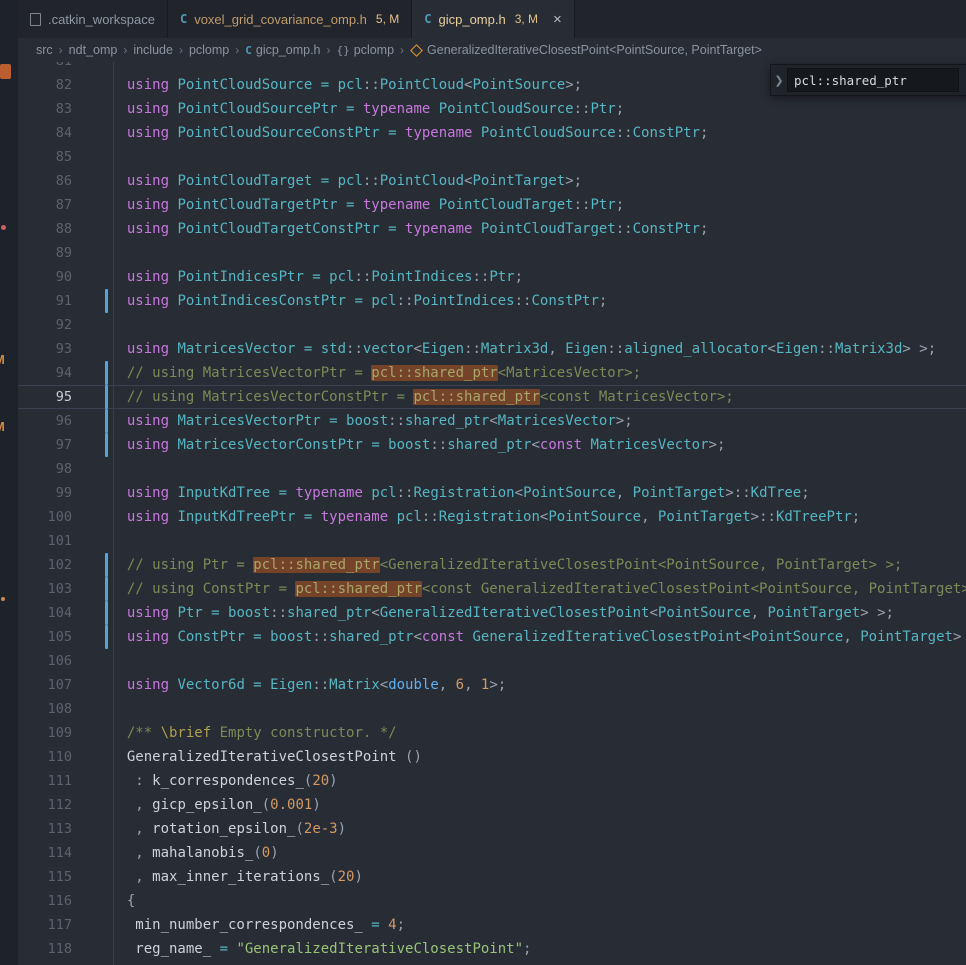 The image size is (966, 965). What do you see at coordinates (63, 469) in the screenshot?
I see `line-number: 98` at bounding box center [63, 469].